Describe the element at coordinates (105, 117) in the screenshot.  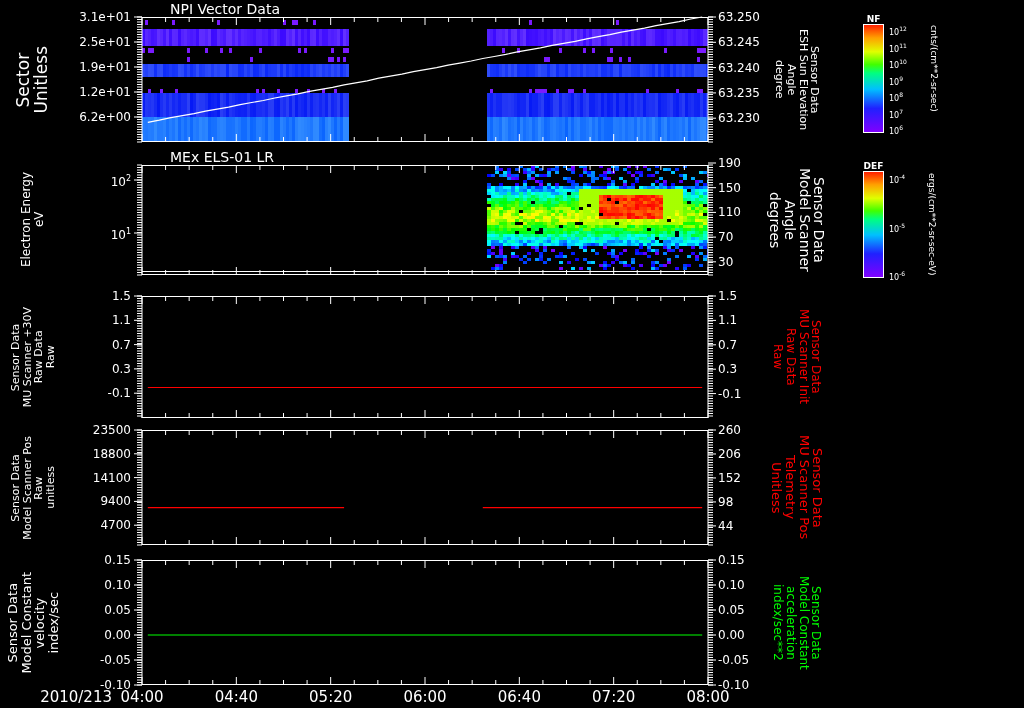
I see `axis-tick-label: 6.2e+00` at that location.